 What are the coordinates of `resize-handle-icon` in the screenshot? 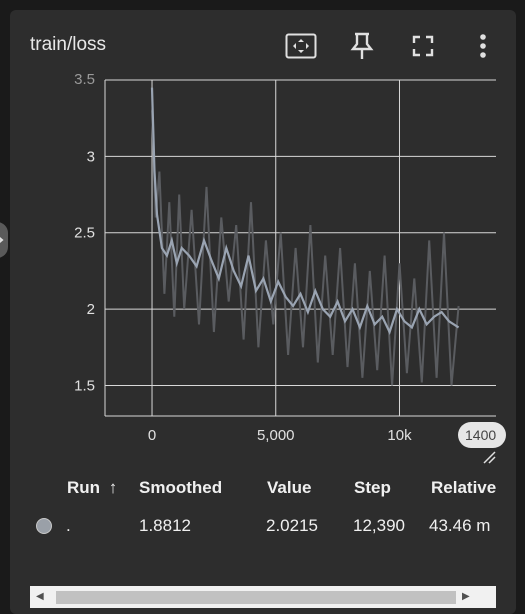 It's located at (489, 457).